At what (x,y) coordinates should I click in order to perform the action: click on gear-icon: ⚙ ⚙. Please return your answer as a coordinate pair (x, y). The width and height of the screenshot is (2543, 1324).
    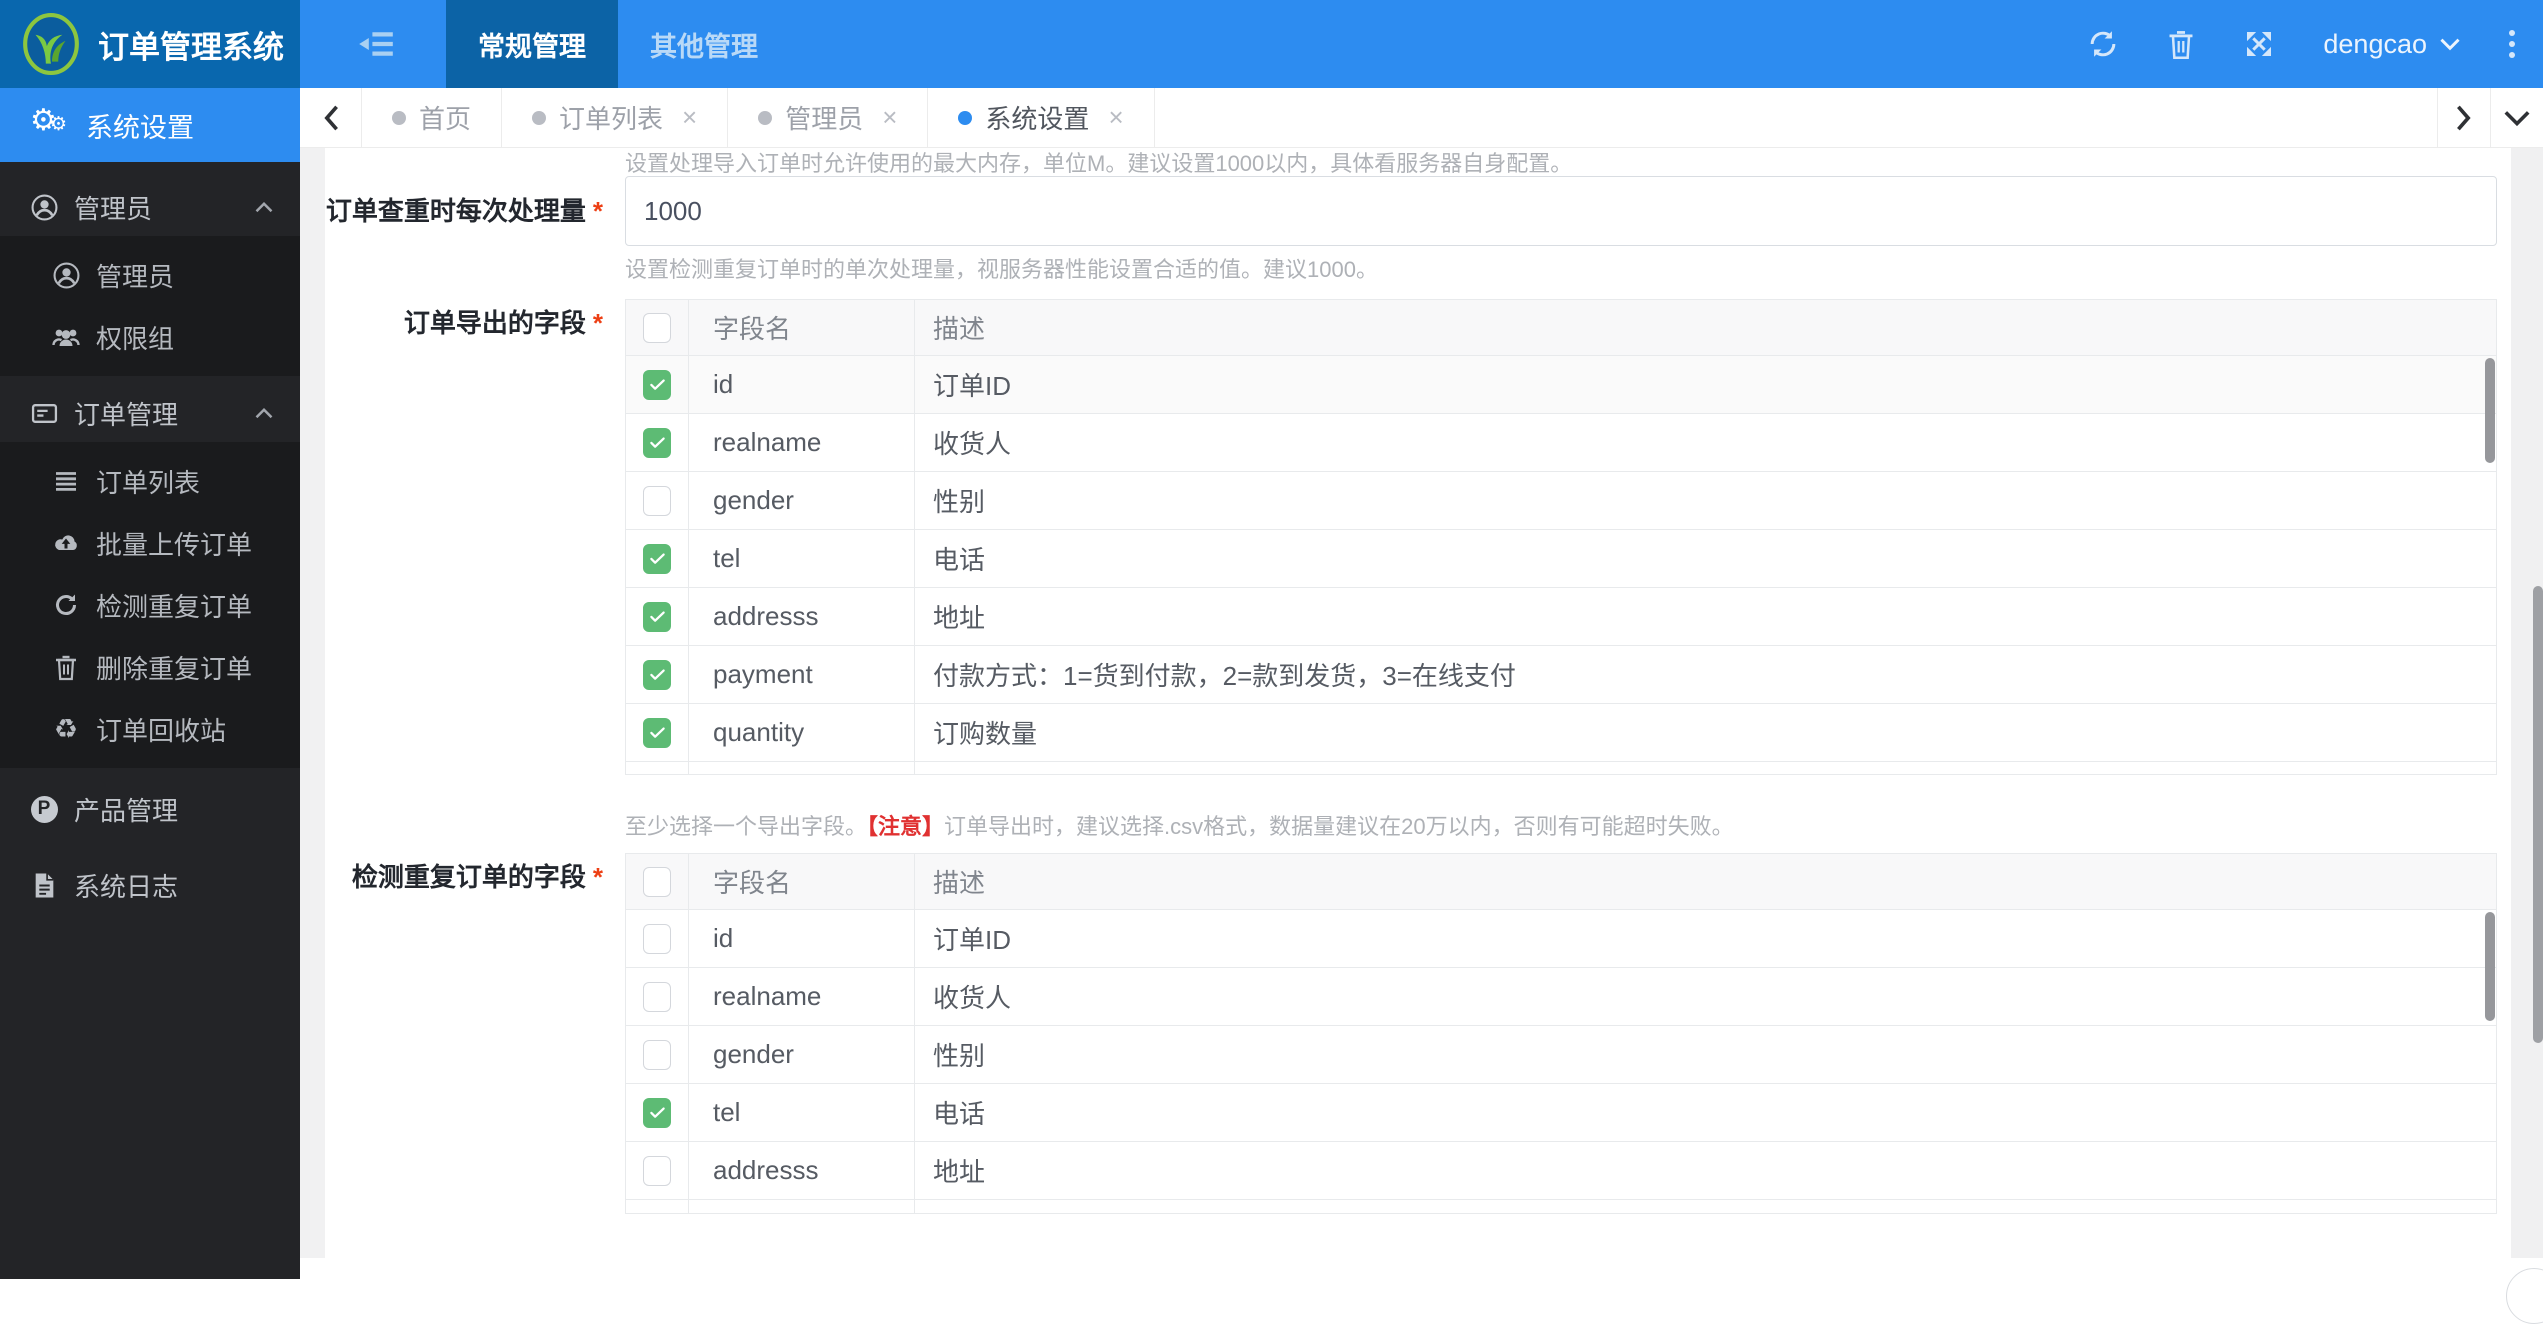
    Looking at the image, I should click on (49, 120).